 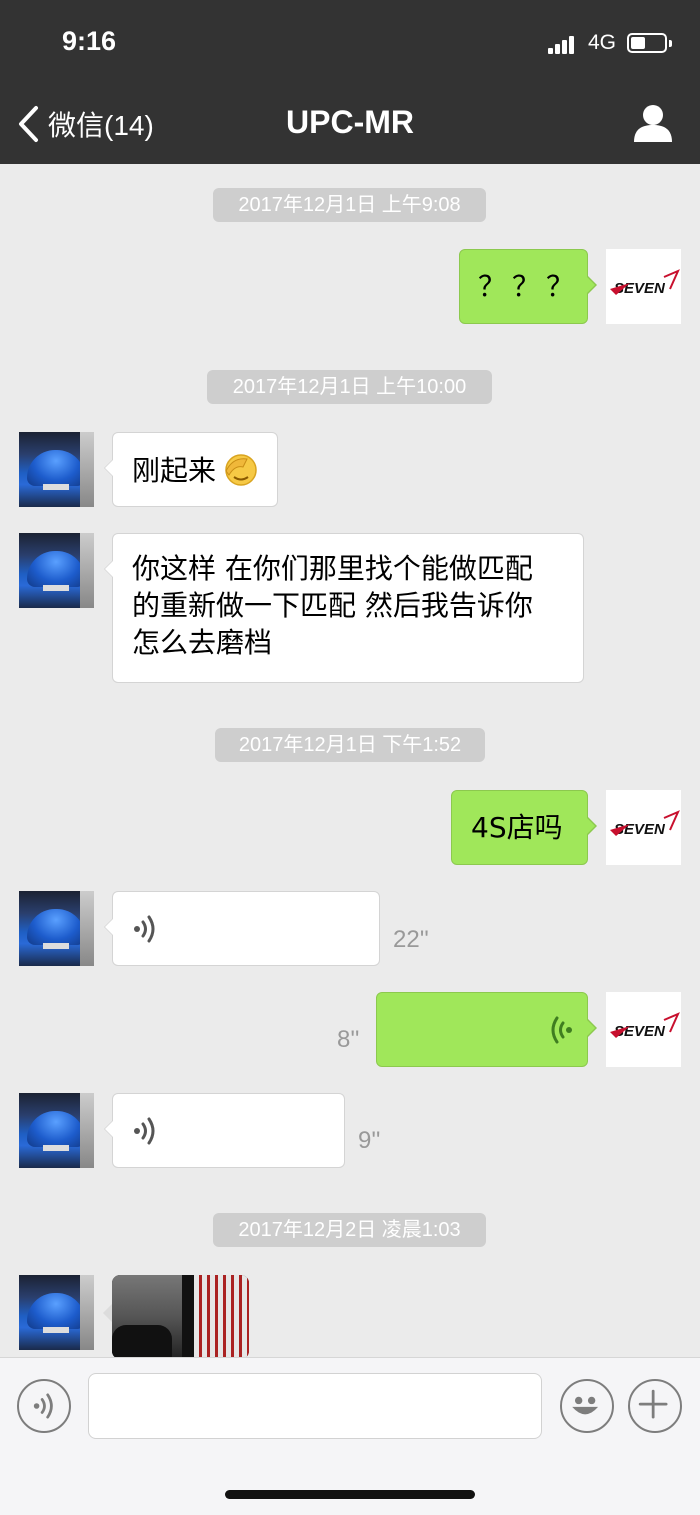 I want to click on navigation-header: 9:16 4G 微信(14) UPC-MR, so click(x=350, y=82).